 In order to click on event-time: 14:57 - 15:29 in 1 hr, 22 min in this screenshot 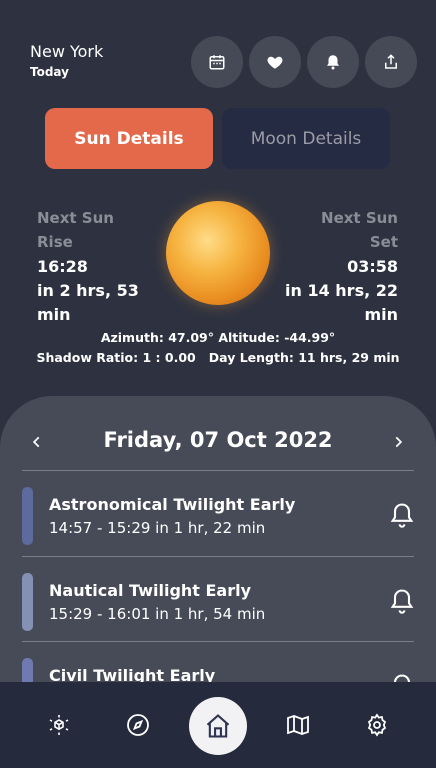, I will do `click(157, 528)`.